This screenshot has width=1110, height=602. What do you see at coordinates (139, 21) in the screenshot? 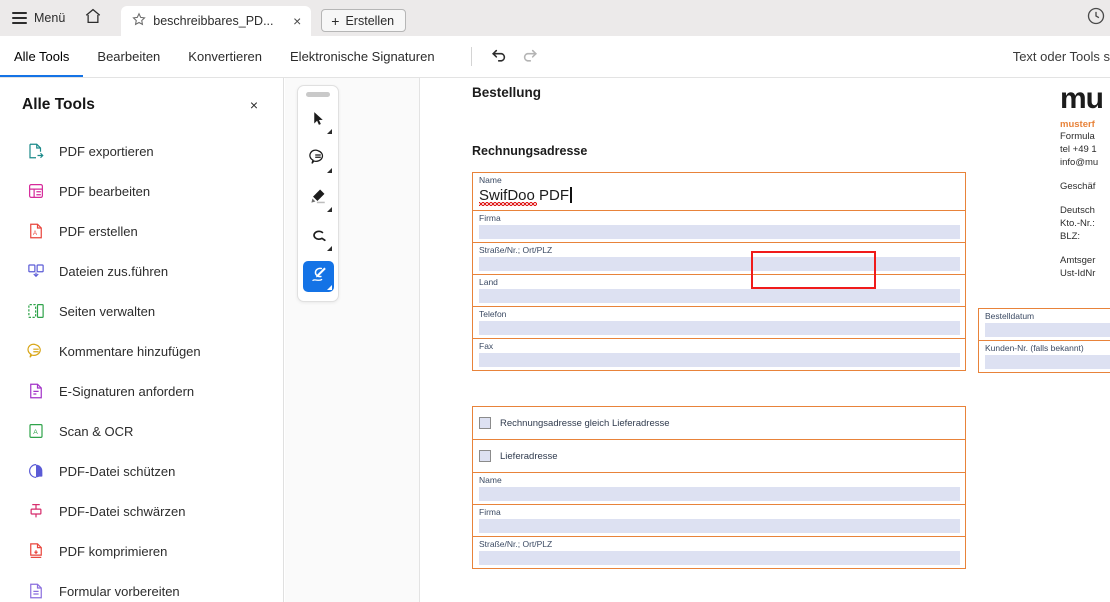
I see `star-icon` at bounding box center [139, 21].